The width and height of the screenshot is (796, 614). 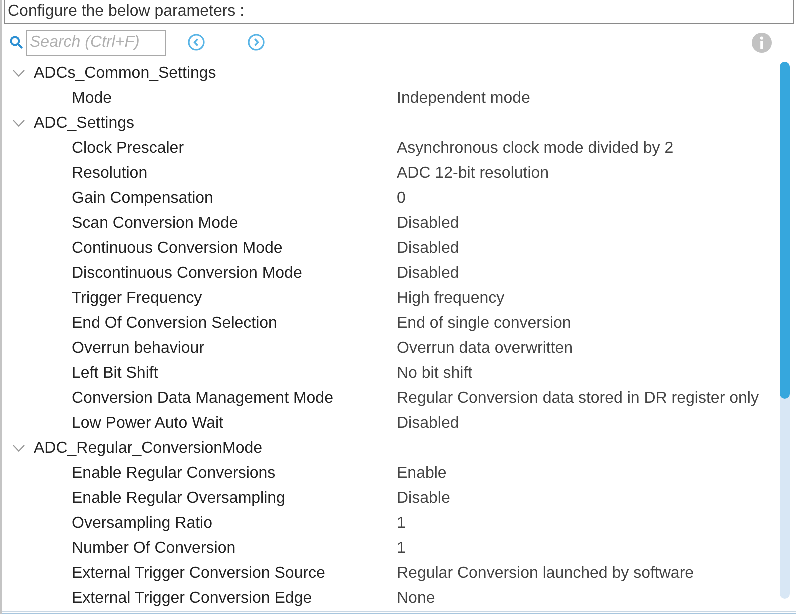 I want to click on parameter-value: Enable, so click(x=422, y=473).